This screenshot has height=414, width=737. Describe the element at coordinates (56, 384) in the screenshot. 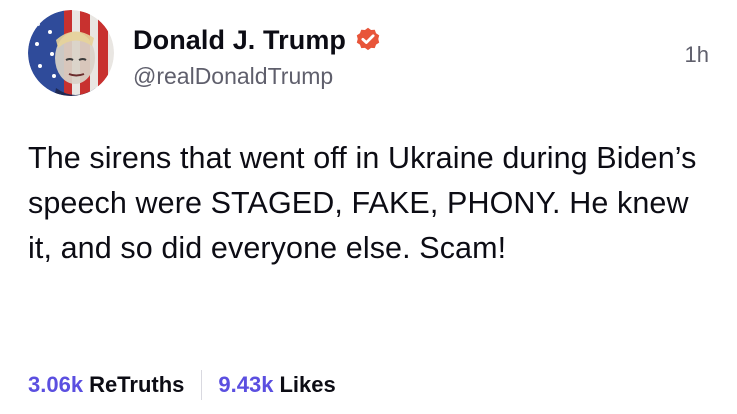

I see `retruths-count: 3.06k` at that location.